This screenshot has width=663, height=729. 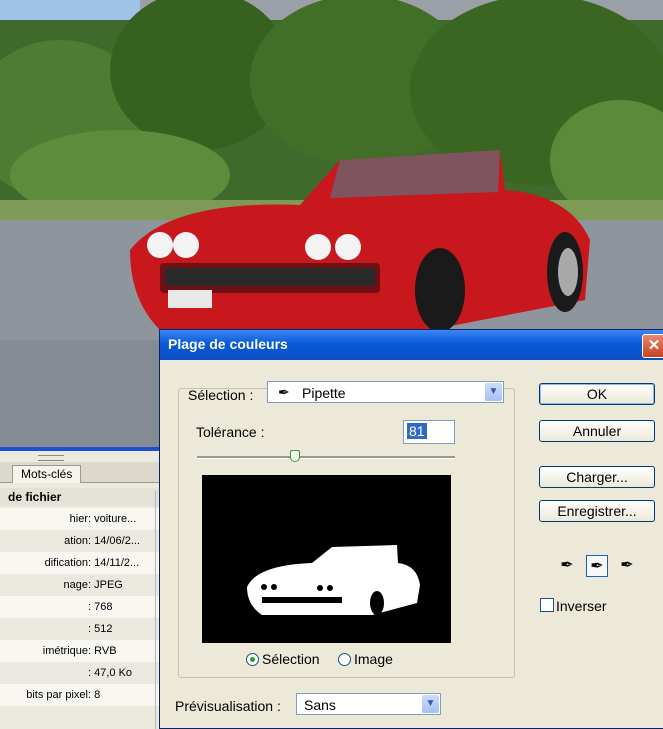 I want to click on radio-image-dot, so click(x=344, y=659).